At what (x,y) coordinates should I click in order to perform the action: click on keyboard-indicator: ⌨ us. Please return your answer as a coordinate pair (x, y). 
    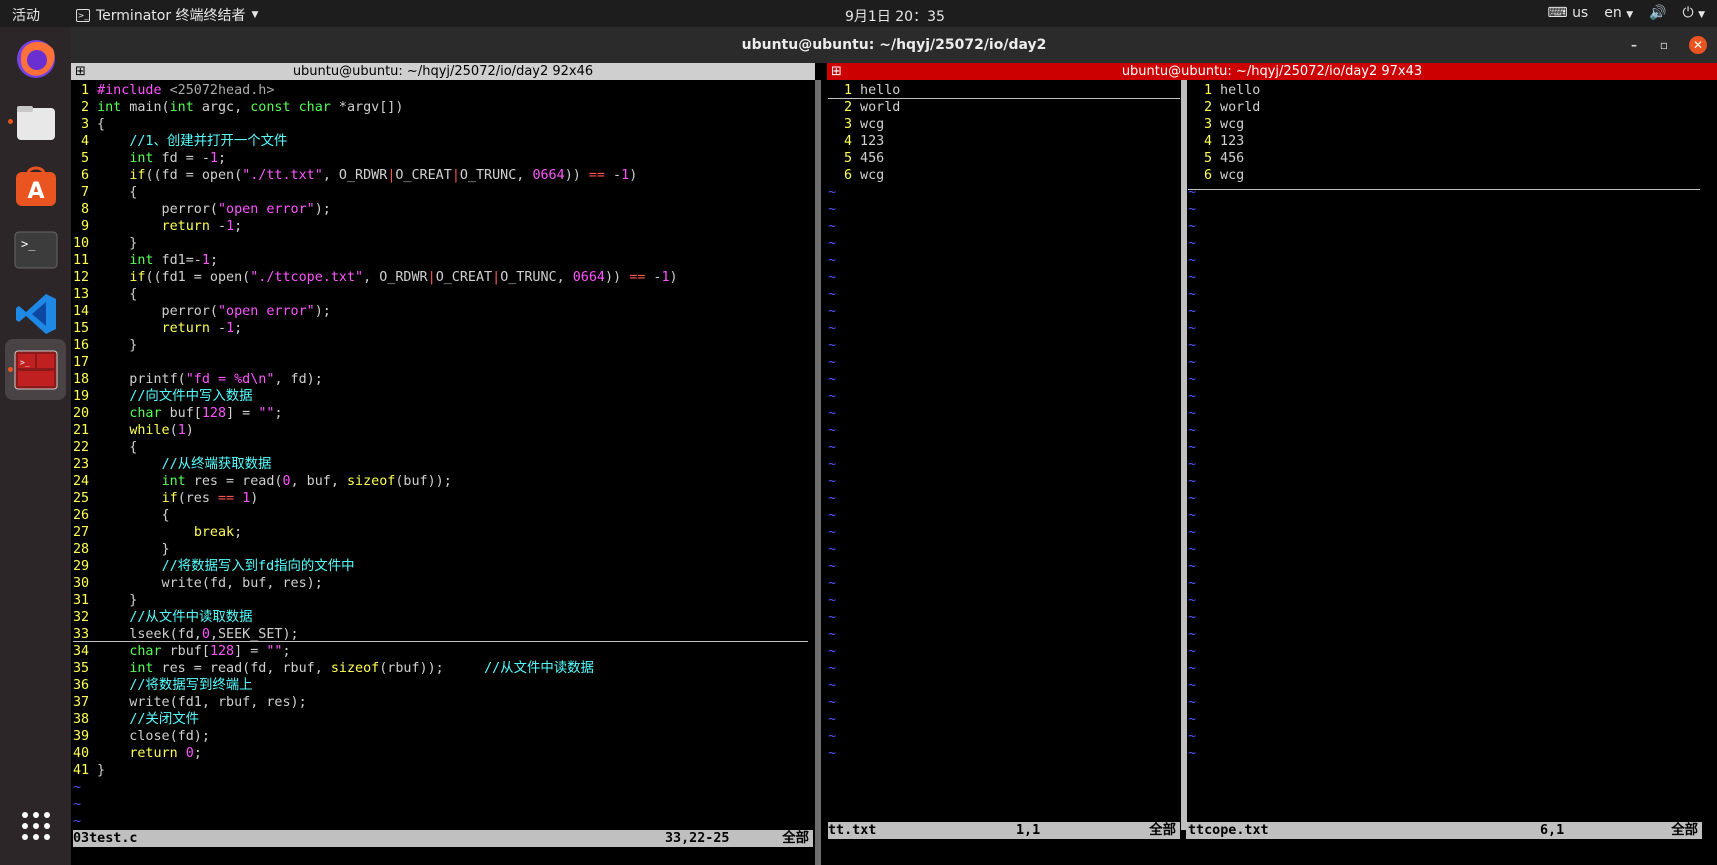
    Looking at the image, I should click on (1567, 13).